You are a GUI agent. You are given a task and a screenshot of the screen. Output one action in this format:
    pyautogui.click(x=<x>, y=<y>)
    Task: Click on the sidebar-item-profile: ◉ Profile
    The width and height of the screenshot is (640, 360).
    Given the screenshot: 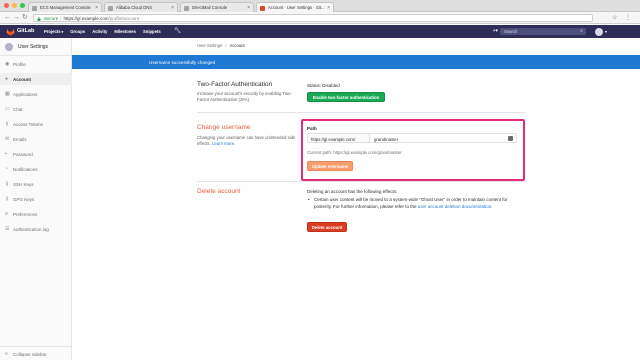 What is the action you would take?
    pyautogui.click(x=36, y=64)
    